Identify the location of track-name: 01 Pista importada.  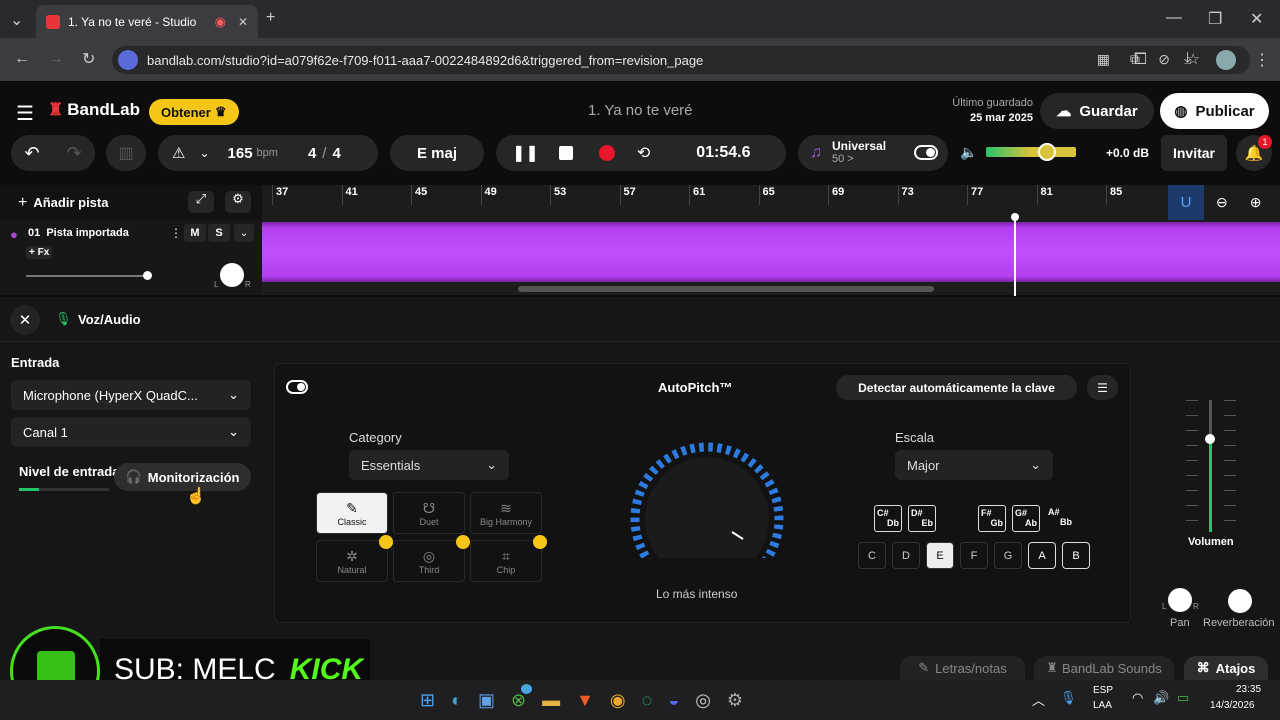
(78, 233).